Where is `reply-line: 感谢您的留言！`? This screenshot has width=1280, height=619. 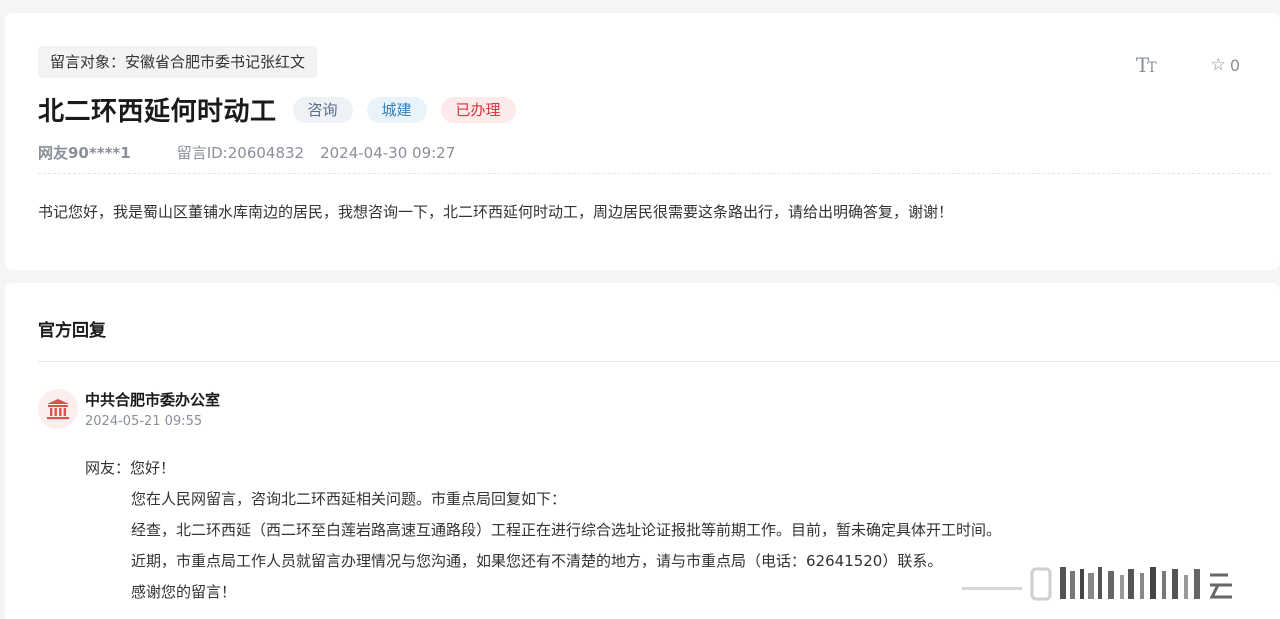 reply-line: 感谢您的留言！ is located at coordinates (184, 592).